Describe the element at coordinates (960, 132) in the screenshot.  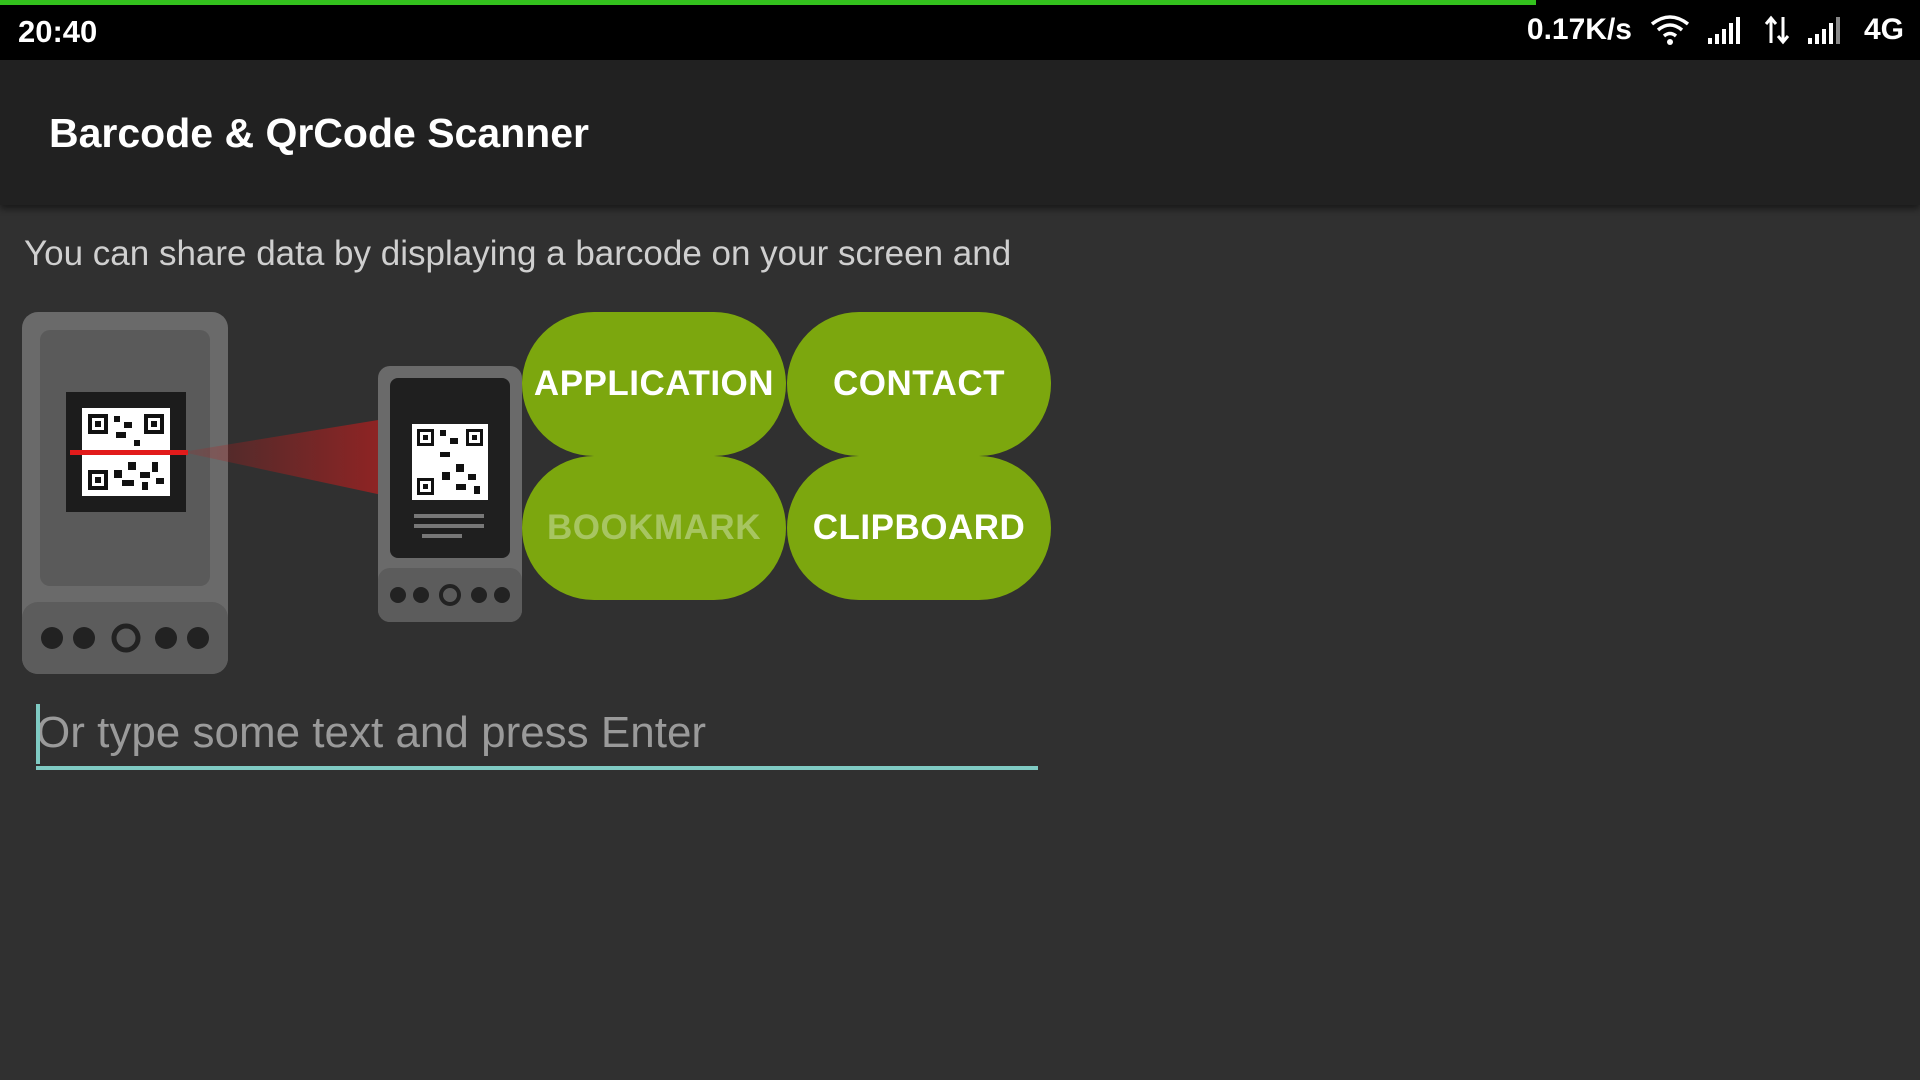
I see `action-bar: Barcode & QrCode Scanner` at that location.